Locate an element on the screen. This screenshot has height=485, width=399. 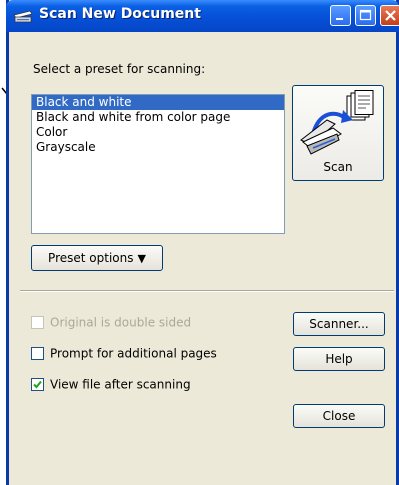
scan-button-label: Scan is located at coordinates (338, 167).